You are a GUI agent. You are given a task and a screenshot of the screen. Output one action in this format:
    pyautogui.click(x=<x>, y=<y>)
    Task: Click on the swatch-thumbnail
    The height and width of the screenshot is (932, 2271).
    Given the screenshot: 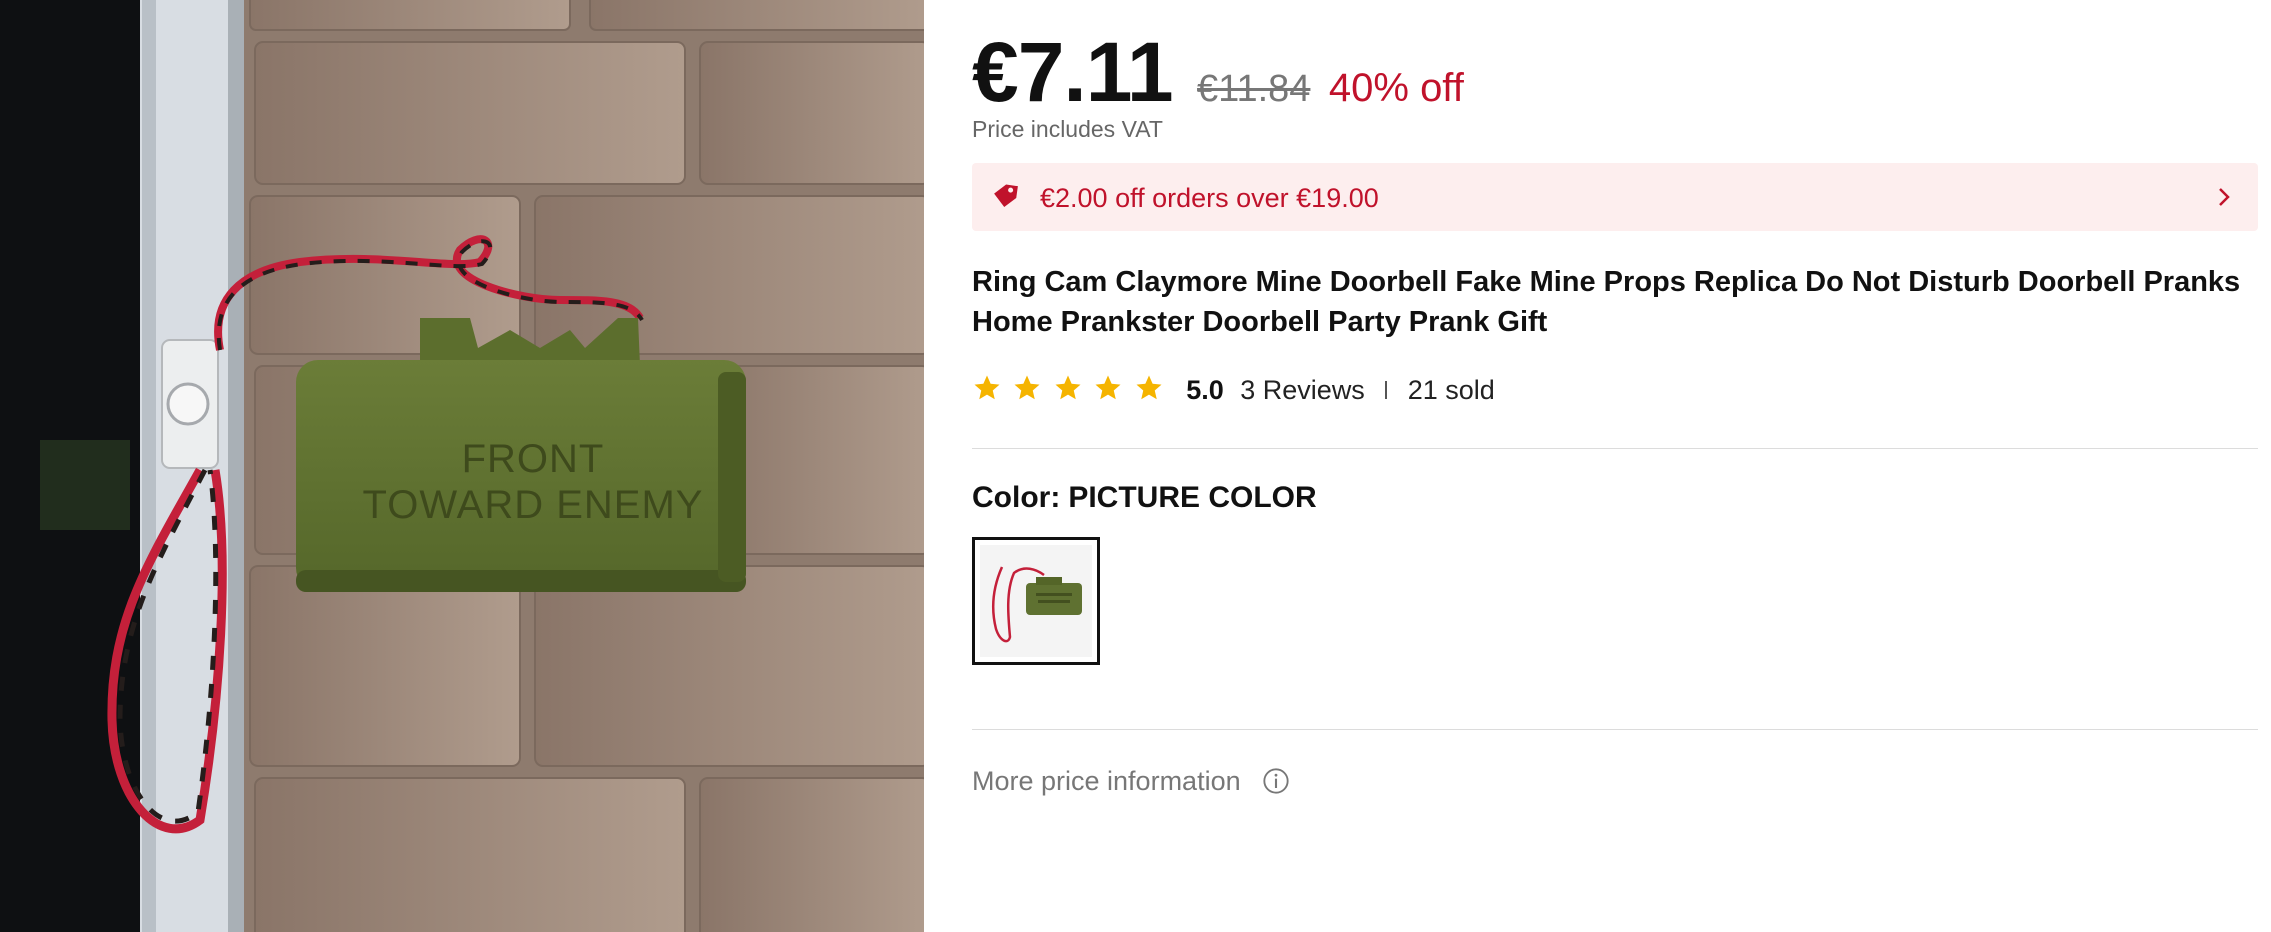 What is the action you would take?
    pyautogui.click(x=1036, y=601)
    